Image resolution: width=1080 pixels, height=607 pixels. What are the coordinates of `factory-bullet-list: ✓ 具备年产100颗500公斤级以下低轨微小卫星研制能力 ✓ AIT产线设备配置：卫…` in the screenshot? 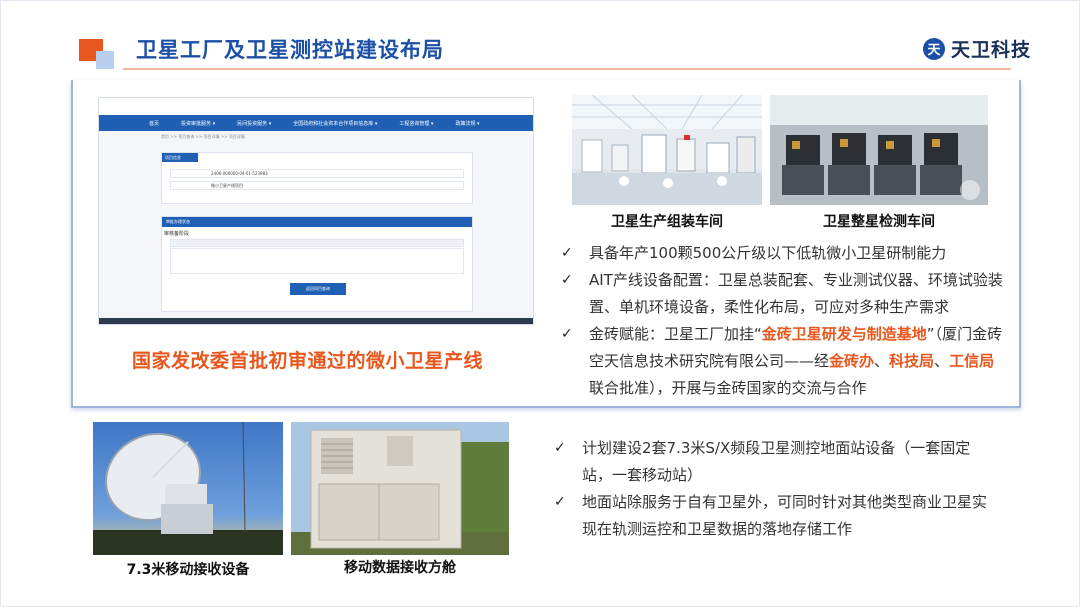 It's located at (783, 321).